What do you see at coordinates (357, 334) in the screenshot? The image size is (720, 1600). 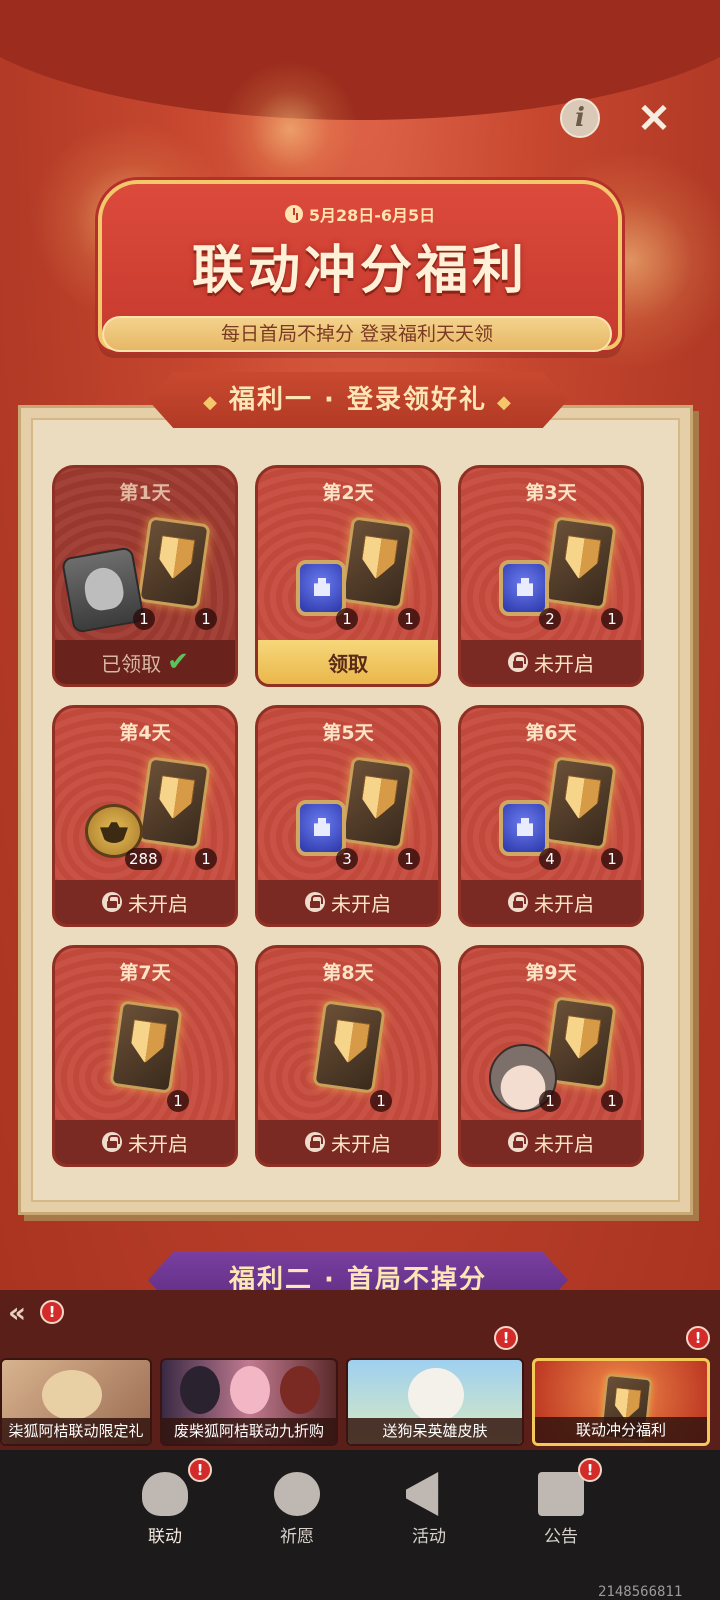 I see `event-subtitle: 每日首局不掉分 登录福利天天领` at bounding box center [357, 334].